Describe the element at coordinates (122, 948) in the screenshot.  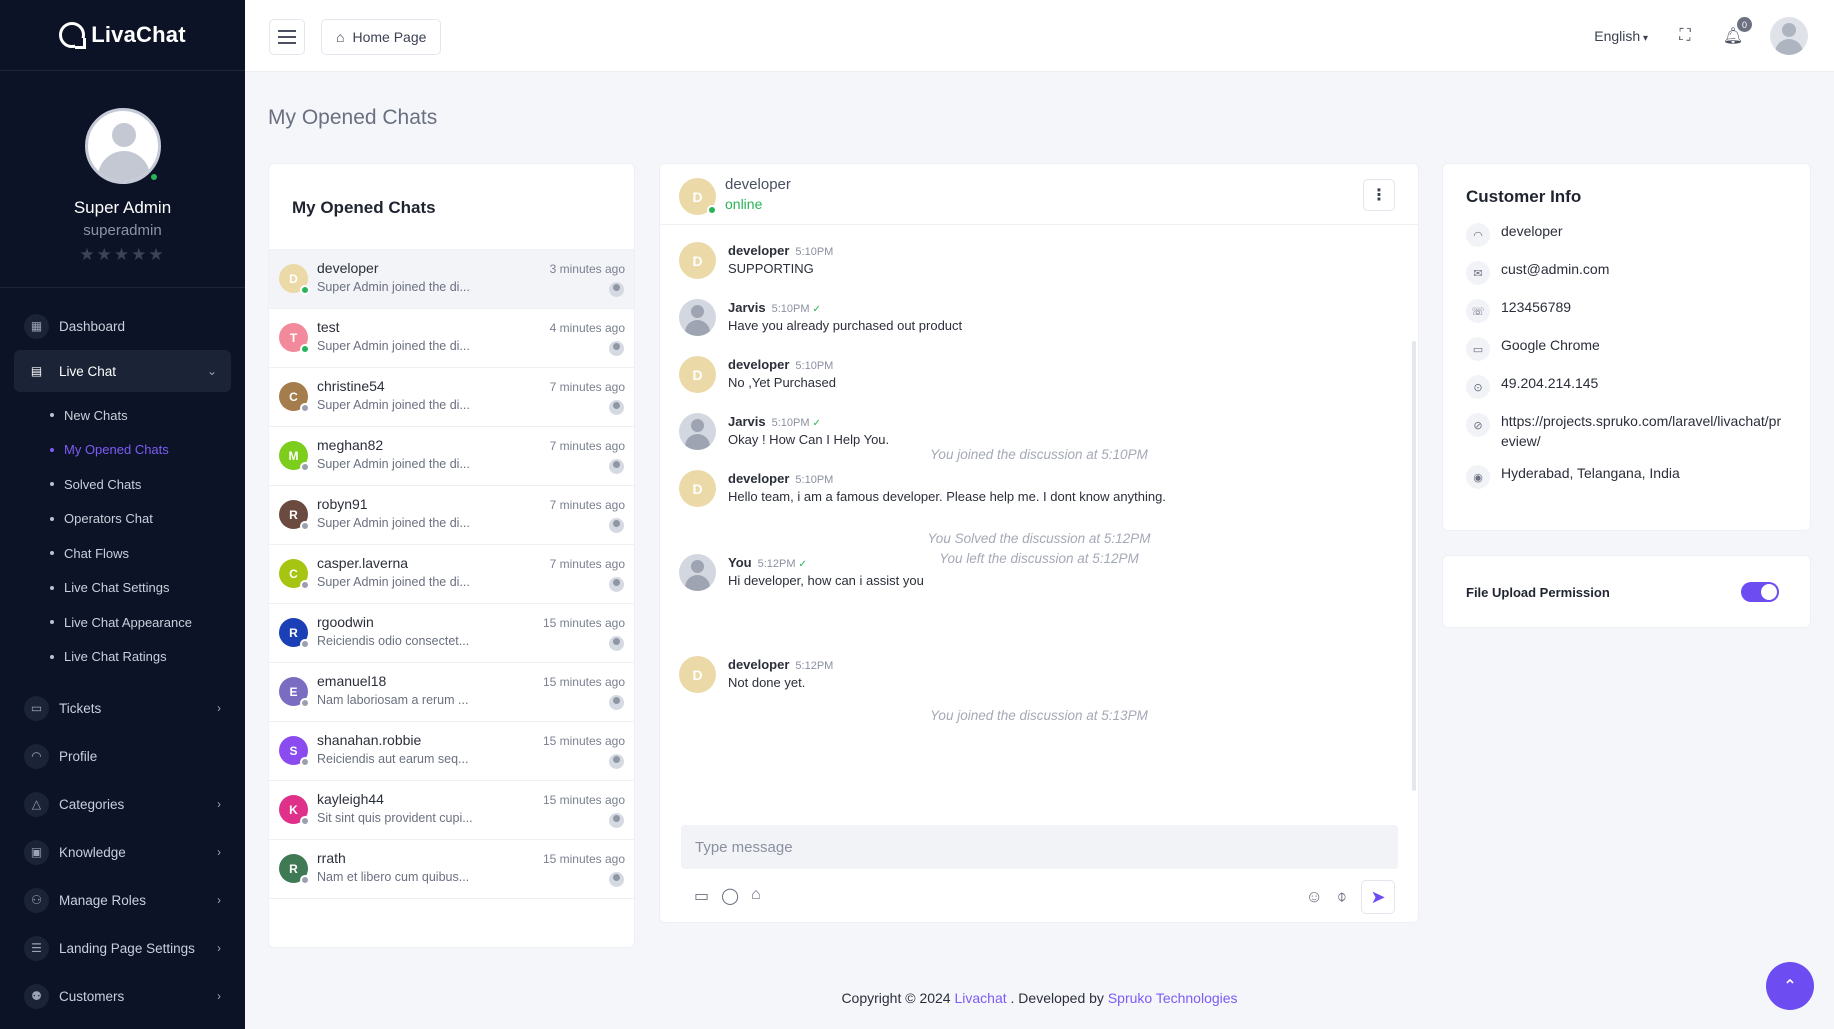
I see `sidebar-item-landing-page-settings: ☰ Landing Page Settings ›` at that location.